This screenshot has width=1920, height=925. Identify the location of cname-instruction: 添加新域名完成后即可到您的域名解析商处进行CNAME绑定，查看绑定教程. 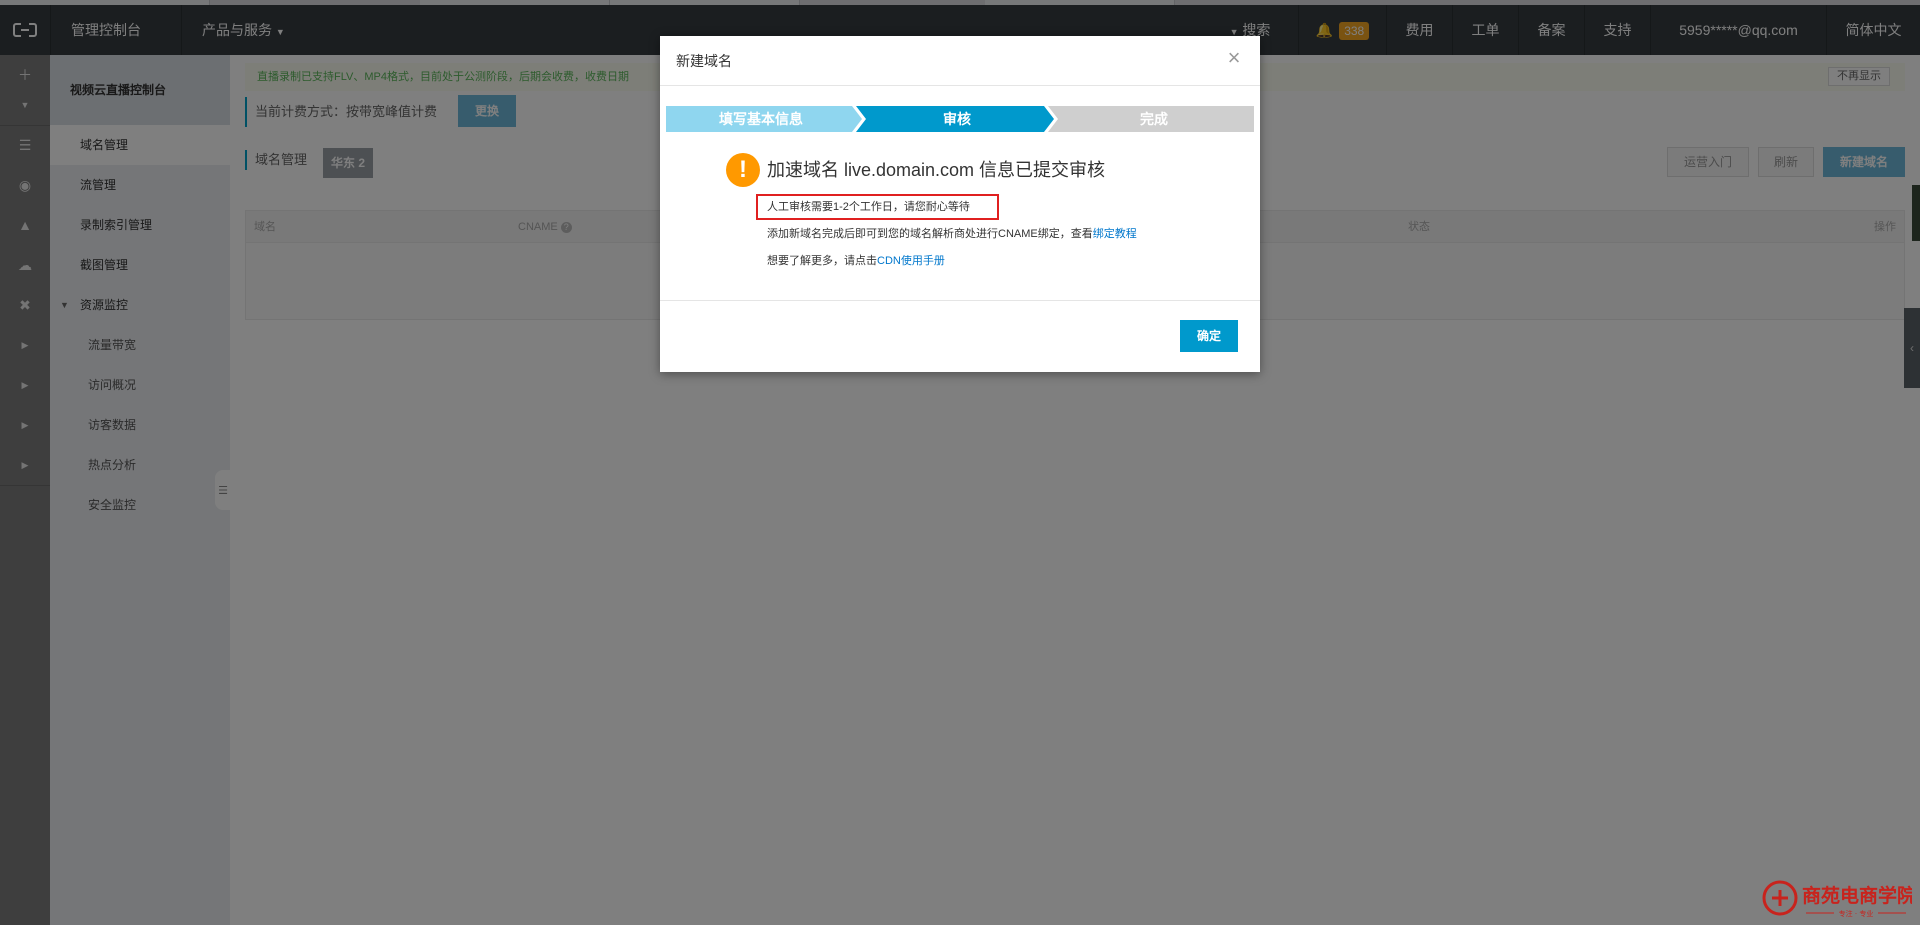
(952, 234).